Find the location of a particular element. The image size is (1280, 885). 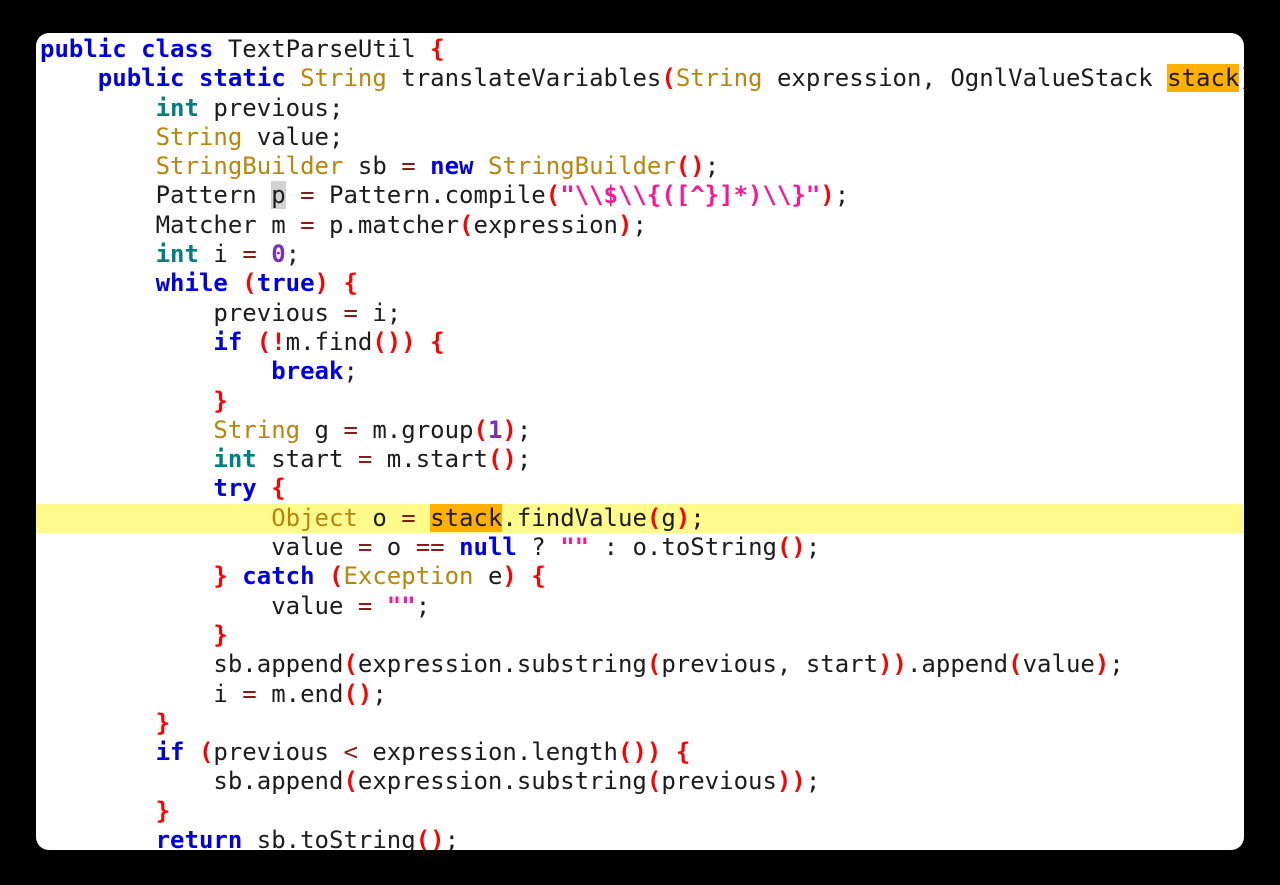

code-line-text: while (true) { is located at coordinates (640, 283).